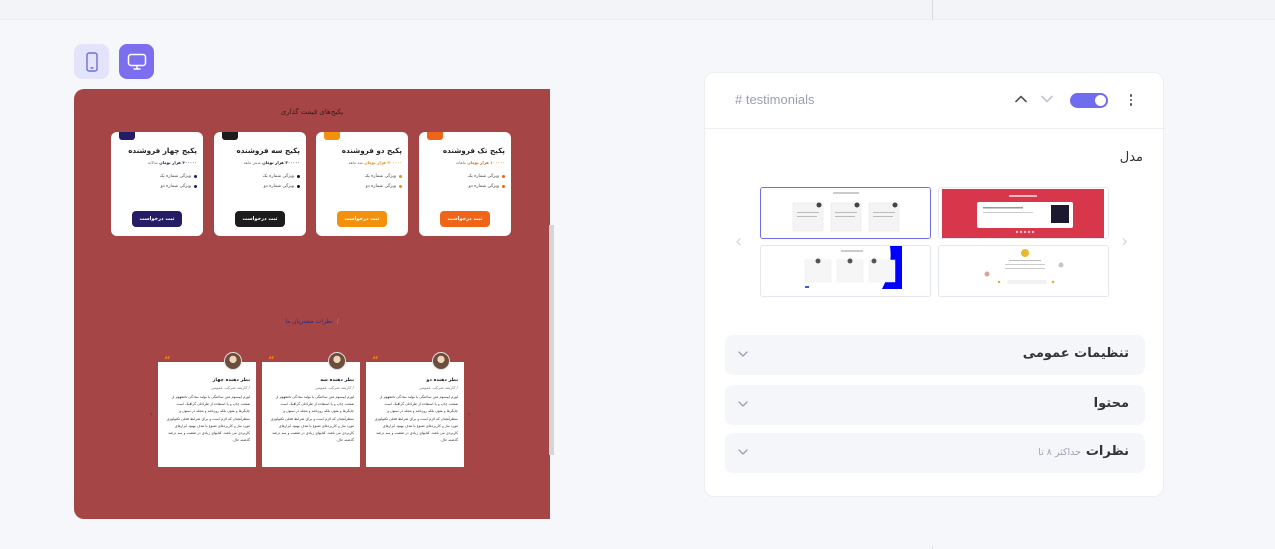  I want to click on more-options-icon, so click(1131, 100).